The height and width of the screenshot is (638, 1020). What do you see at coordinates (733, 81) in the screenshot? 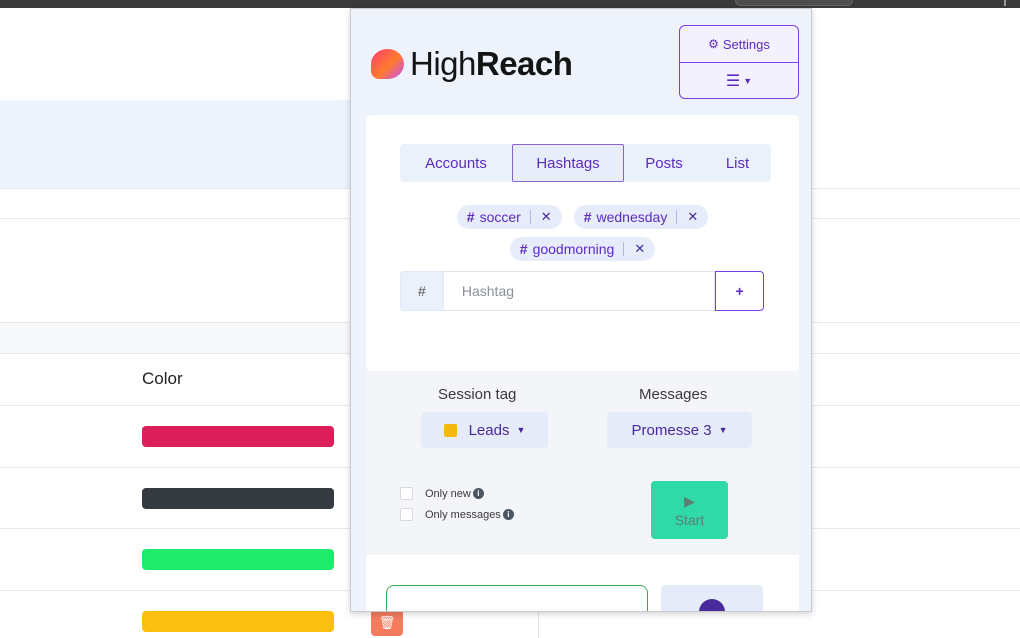
I see `hamburger-icon: ☰` at bounding box center [733, 81].